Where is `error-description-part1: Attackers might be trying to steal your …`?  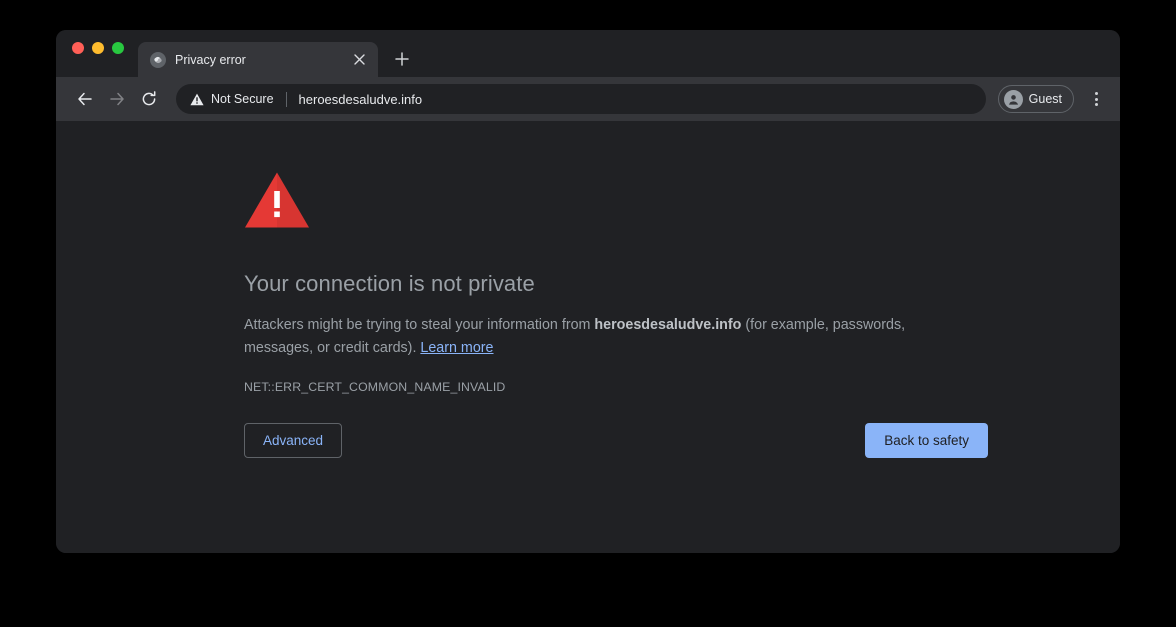 error-description-part1: Attackers might be trying to steal your … is located at coordinates (419, 325).